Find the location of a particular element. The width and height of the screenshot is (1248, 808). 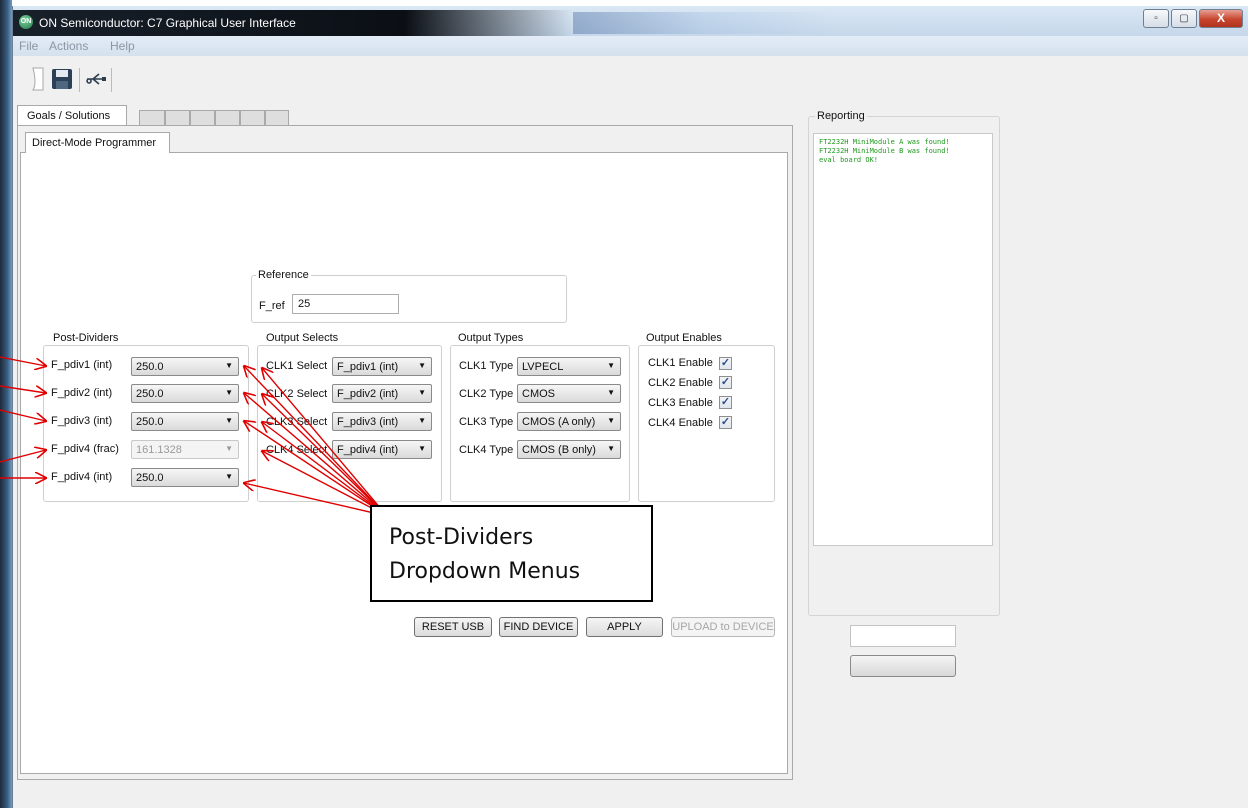

annotation-callout: Post-Dividers Dropdown Menus is located at coordinates (511, 553).